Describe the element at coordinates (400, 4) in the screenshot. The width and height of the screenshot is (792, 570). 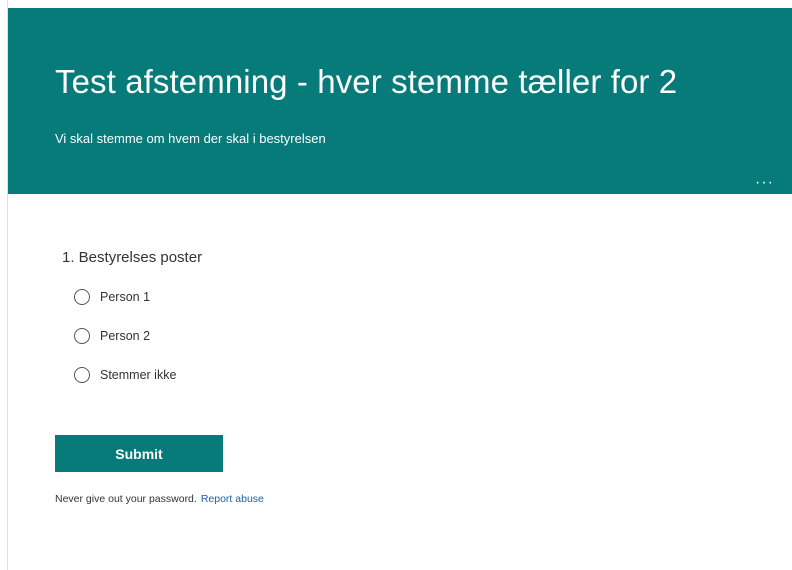
I see `top-strip` at that location.